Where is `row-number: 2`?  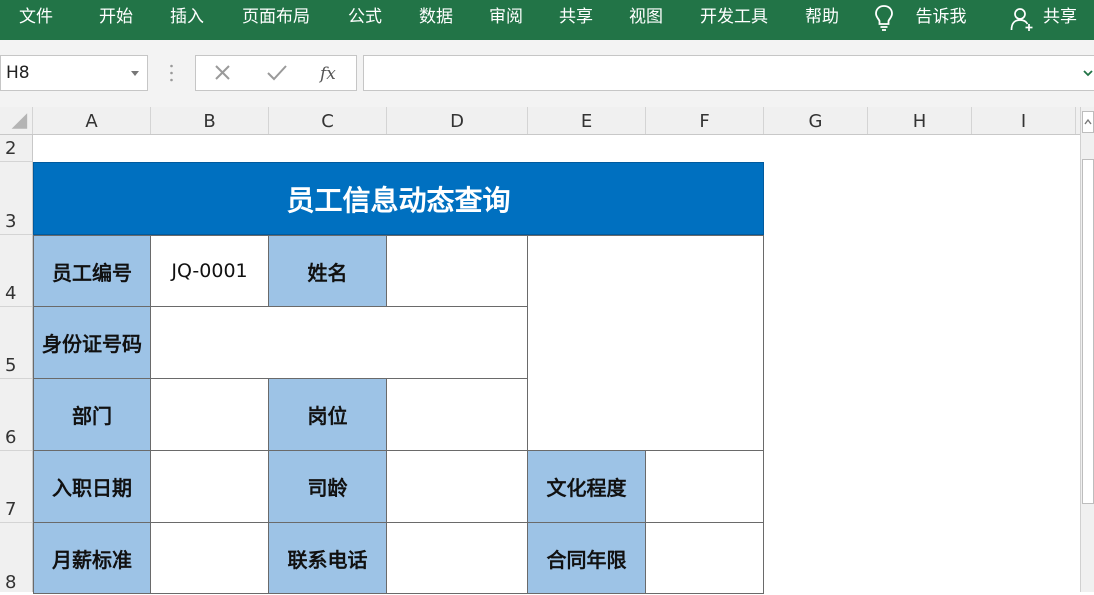 row-number: 2 is located at coordinates (11, 148).